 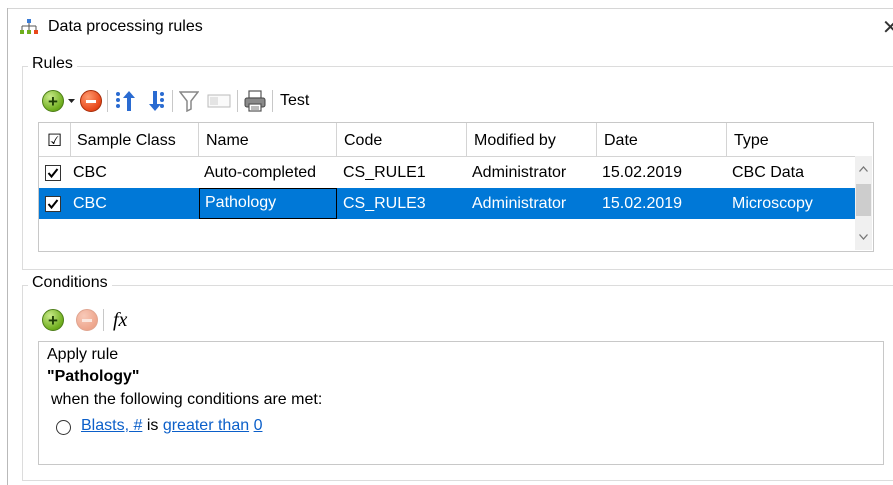 I want to click on field-icon, so click(x=219, y=101).